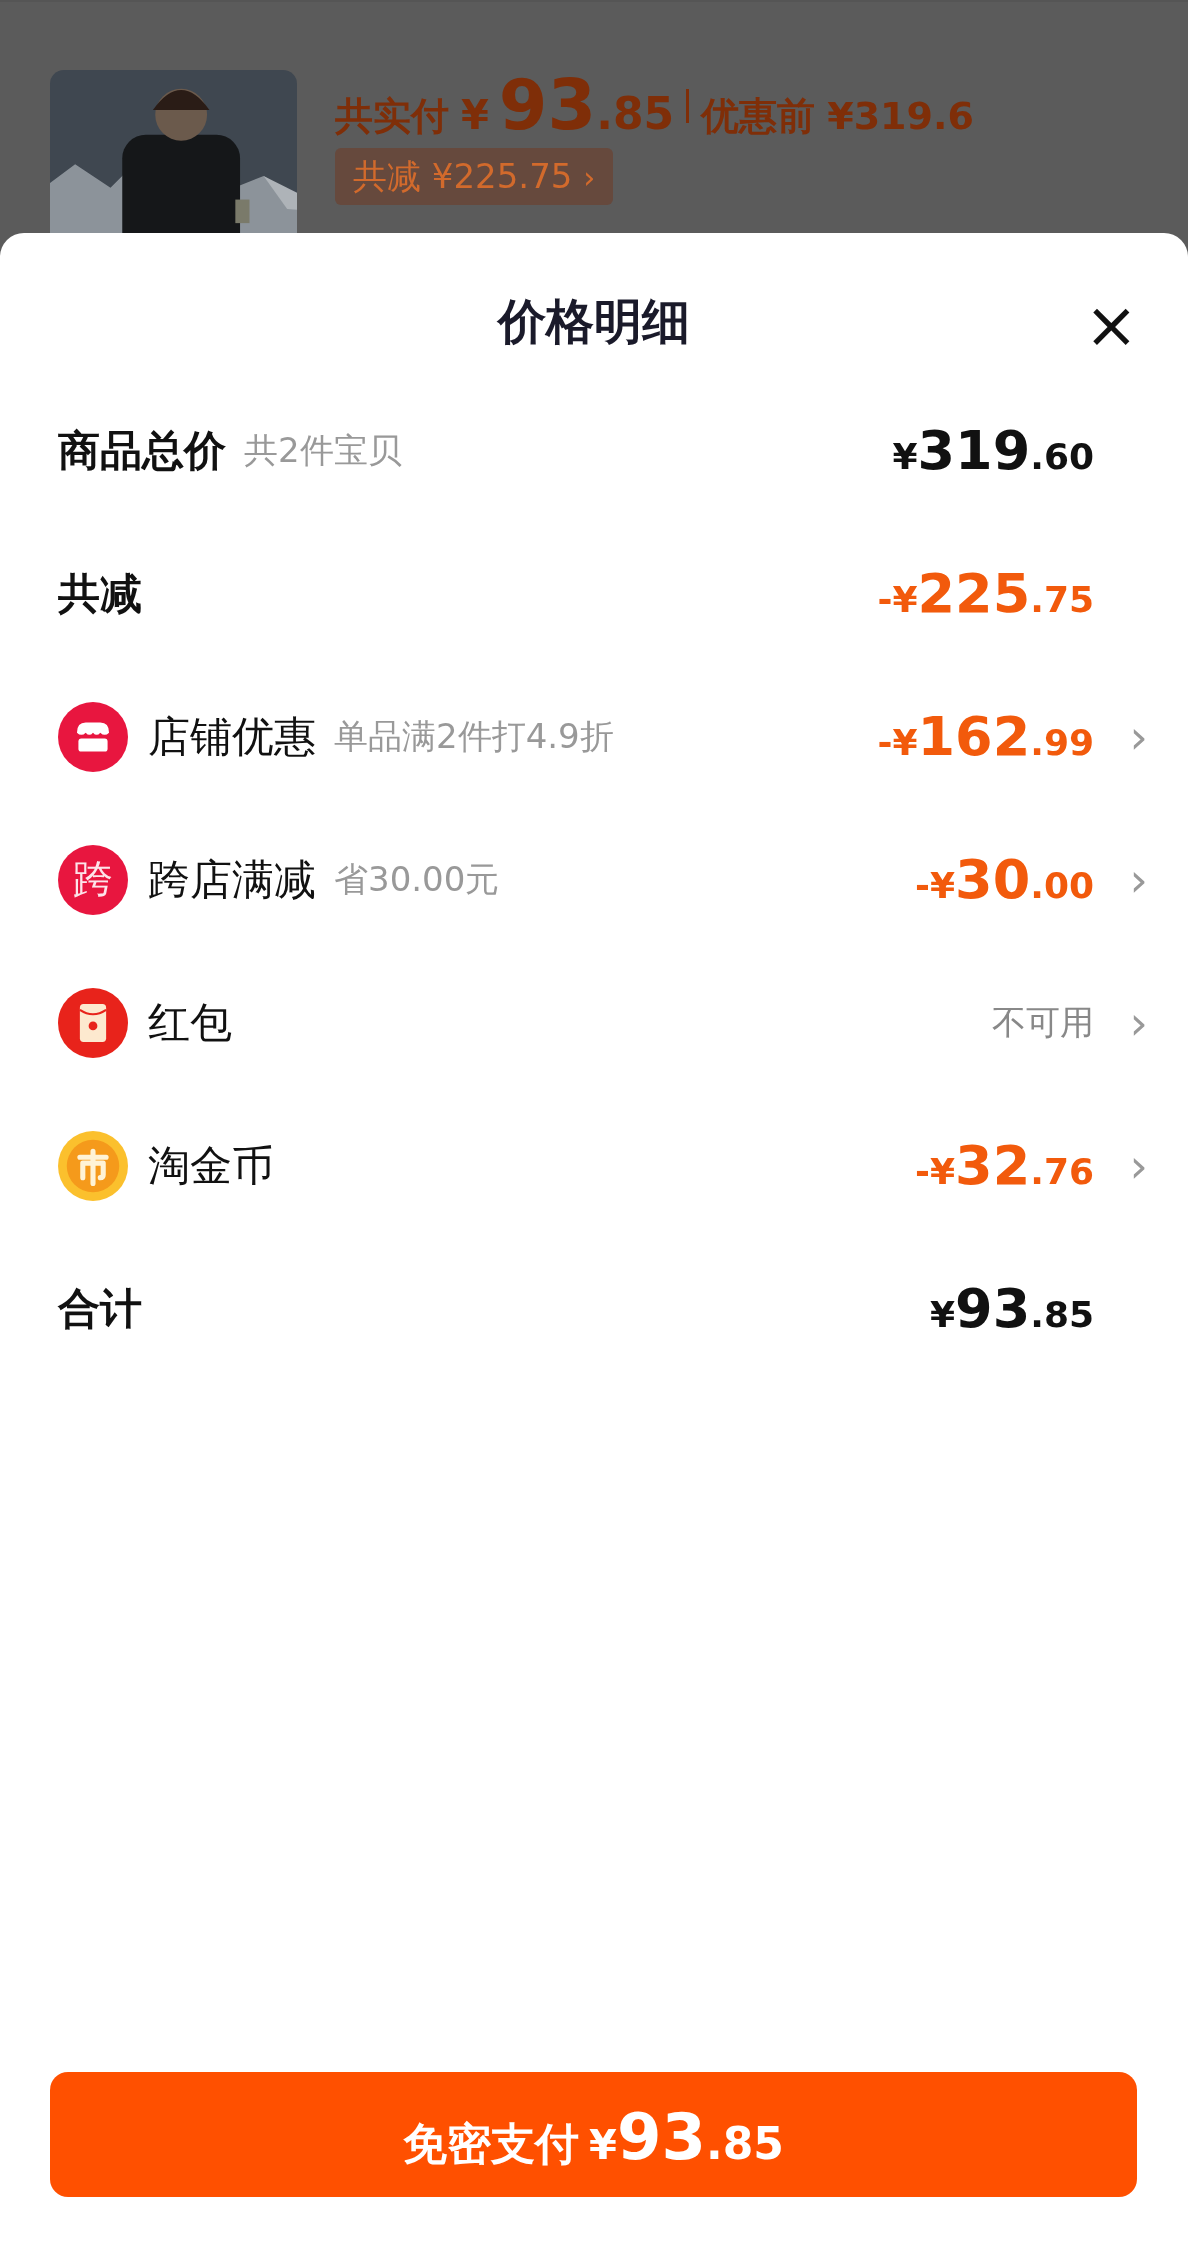 The image size is (1188, 2246). Describe the element at coordinates (568, 105) in the screenshot. I see `paid-amount: ¥93.85` at that location.